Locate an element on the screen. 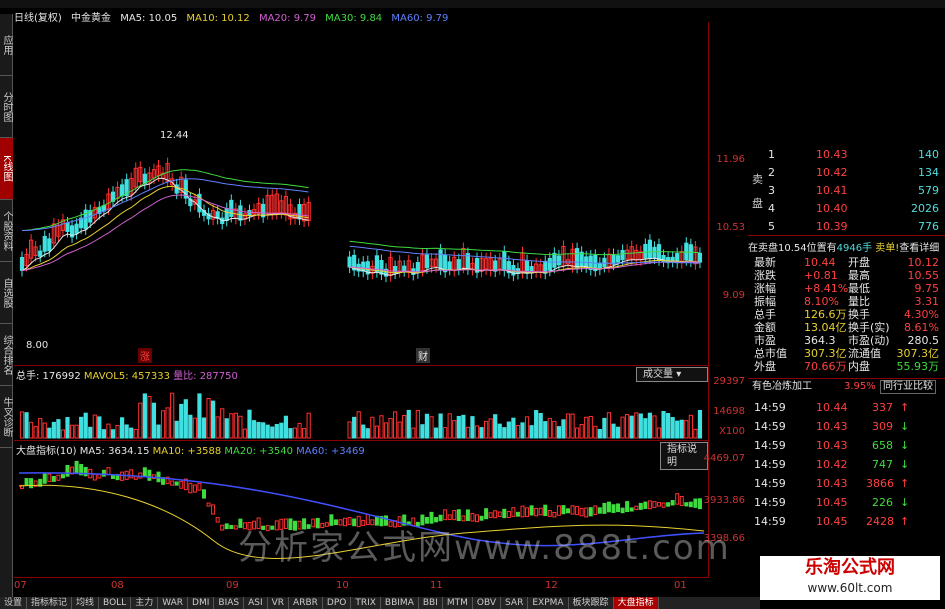 This screenshot has height=609, width=945. tab-indicator: OBV is located at coordinates (487, 603).